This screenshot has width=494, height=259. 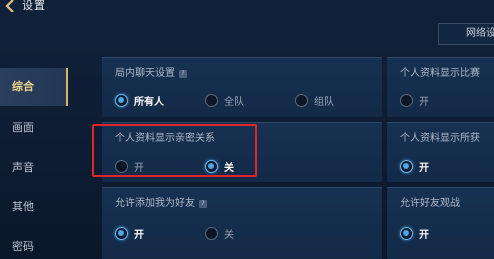 I want to click on panel-title: 个人资料显示所获, so click(x=440, y=136).